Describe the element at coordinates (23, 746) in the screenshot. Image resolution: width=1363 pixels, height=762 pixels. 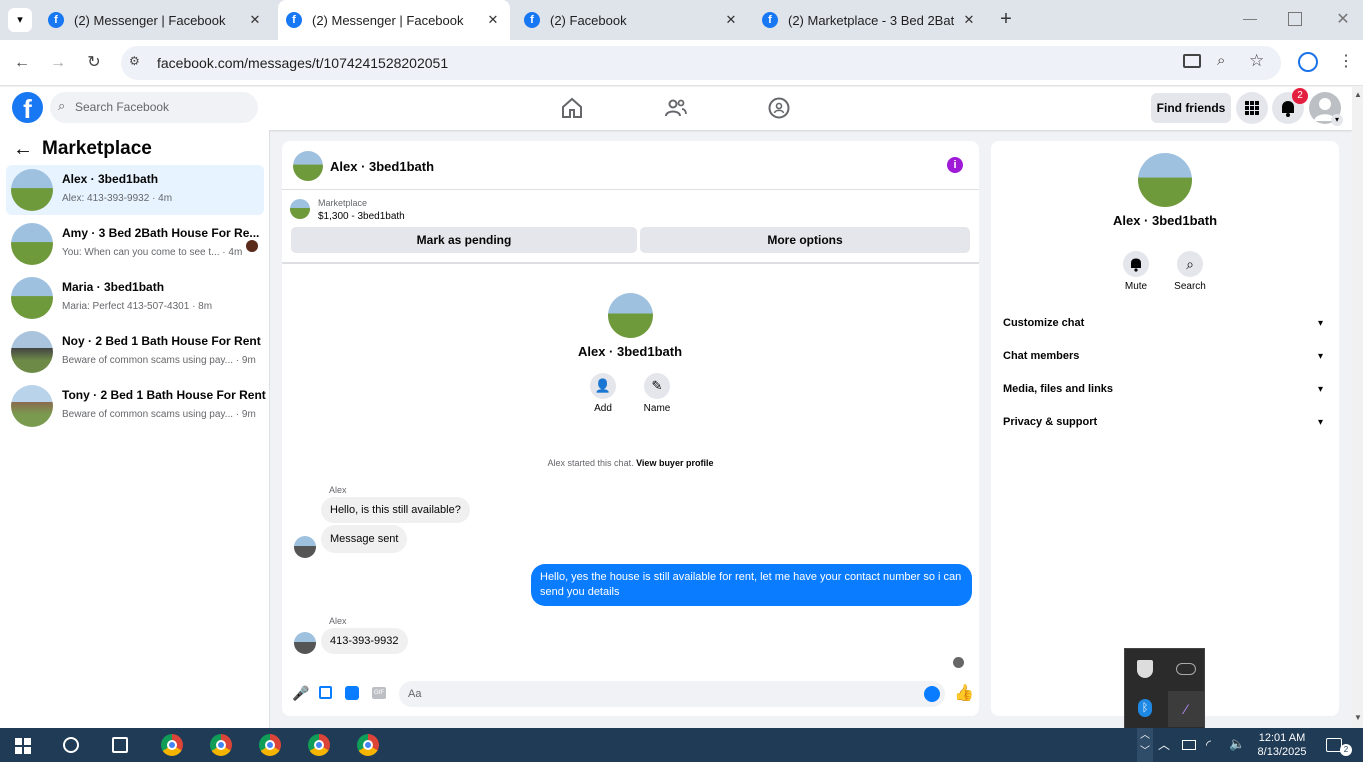
I see `windows-start-icon` at that location.